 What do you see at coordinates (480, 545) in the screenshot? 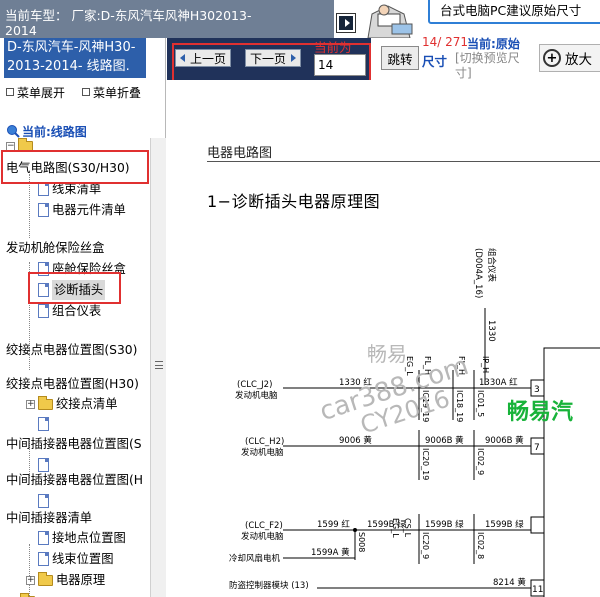
I see `splice-label: IC02_8` at bounding box center [480, 545].